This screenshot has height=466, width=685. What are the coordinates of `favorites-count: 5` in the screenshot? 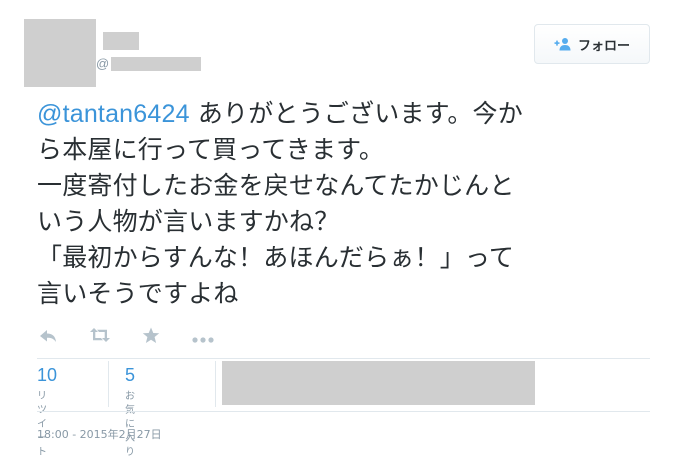 It's located at (130, 375).